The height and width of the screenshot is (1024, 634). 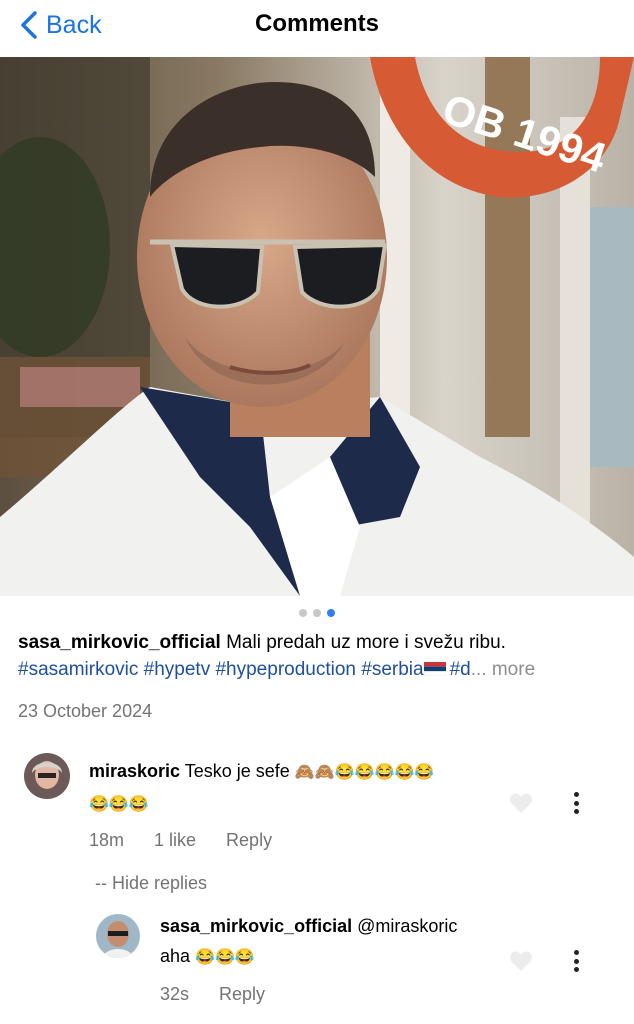 I want to click on serbia-flag-icon, so click(x=434, y=669).